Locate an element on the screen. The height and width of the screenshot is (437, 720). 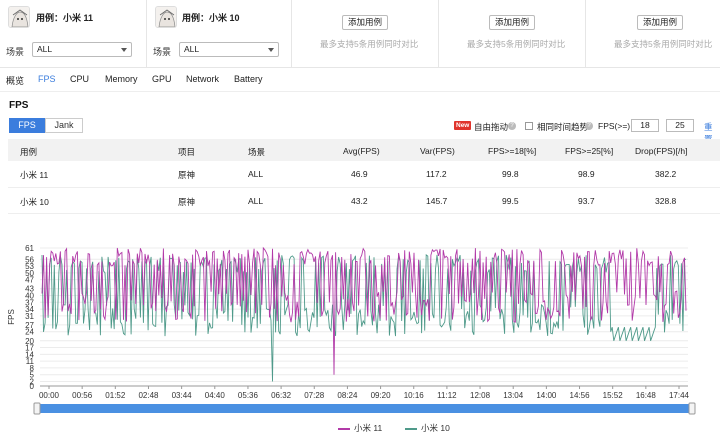
new-badge: New is located at coordinates (463, 125).